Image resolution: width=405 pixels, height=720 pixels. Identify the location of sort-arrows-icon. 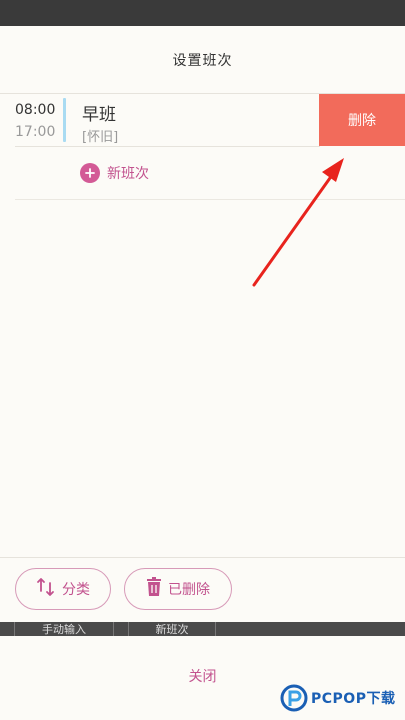
(46, 589).